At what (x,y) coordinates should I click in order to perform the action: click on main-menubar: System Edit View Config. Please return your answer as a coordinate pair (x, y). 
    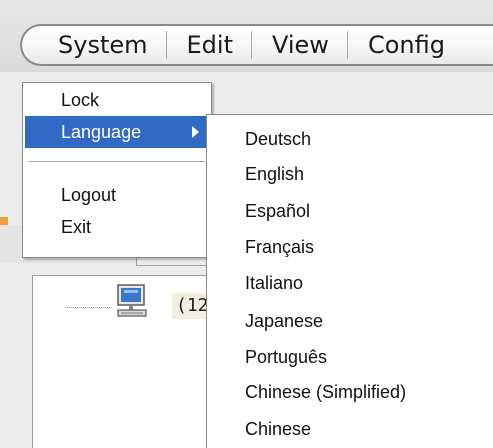
    Looking at the image, I should click on (256, 45).